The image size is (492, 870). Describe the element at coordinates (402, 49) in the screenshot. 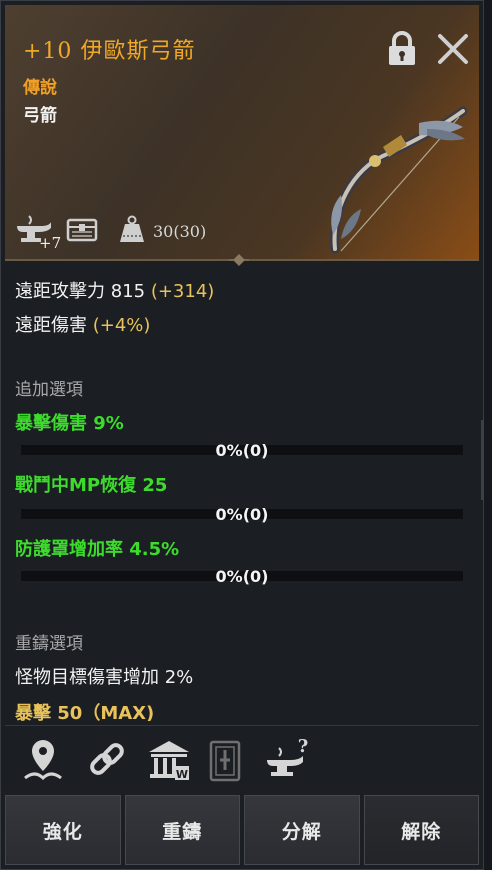

I see `lock-icon` at that location.